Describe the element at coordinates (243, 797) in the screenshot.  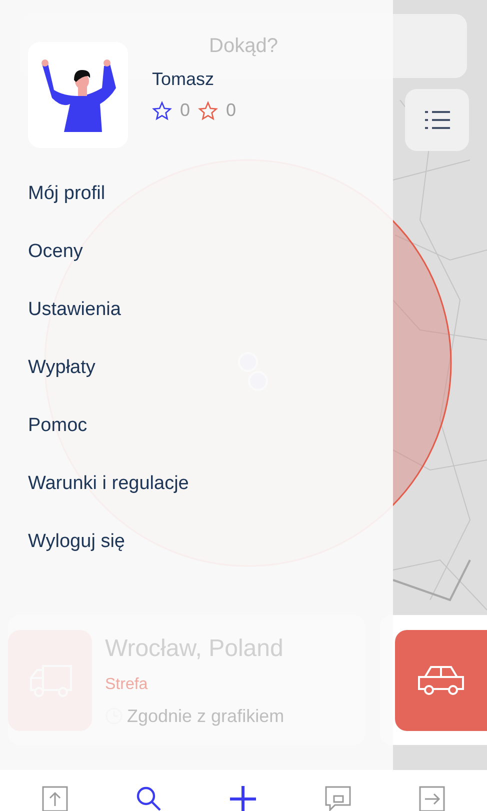
I see `plus-icon` at that location.